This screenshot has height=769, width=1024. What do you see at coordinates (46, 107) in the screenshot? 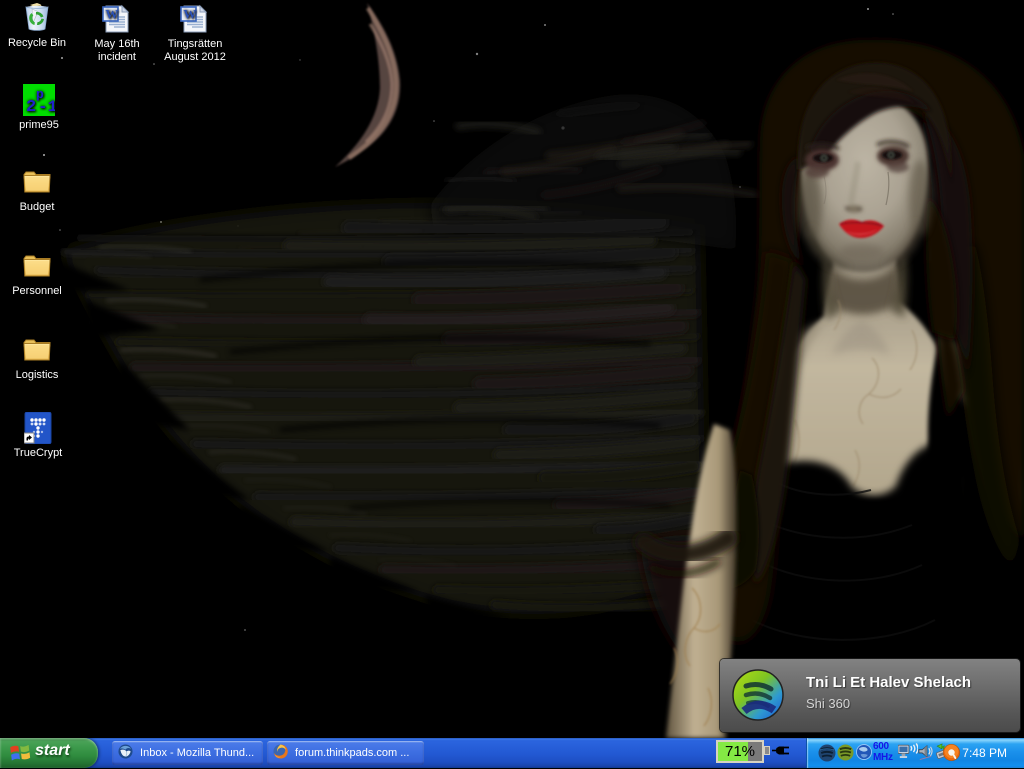
I see `svg-text: -1` at bounding box center [46, 107].